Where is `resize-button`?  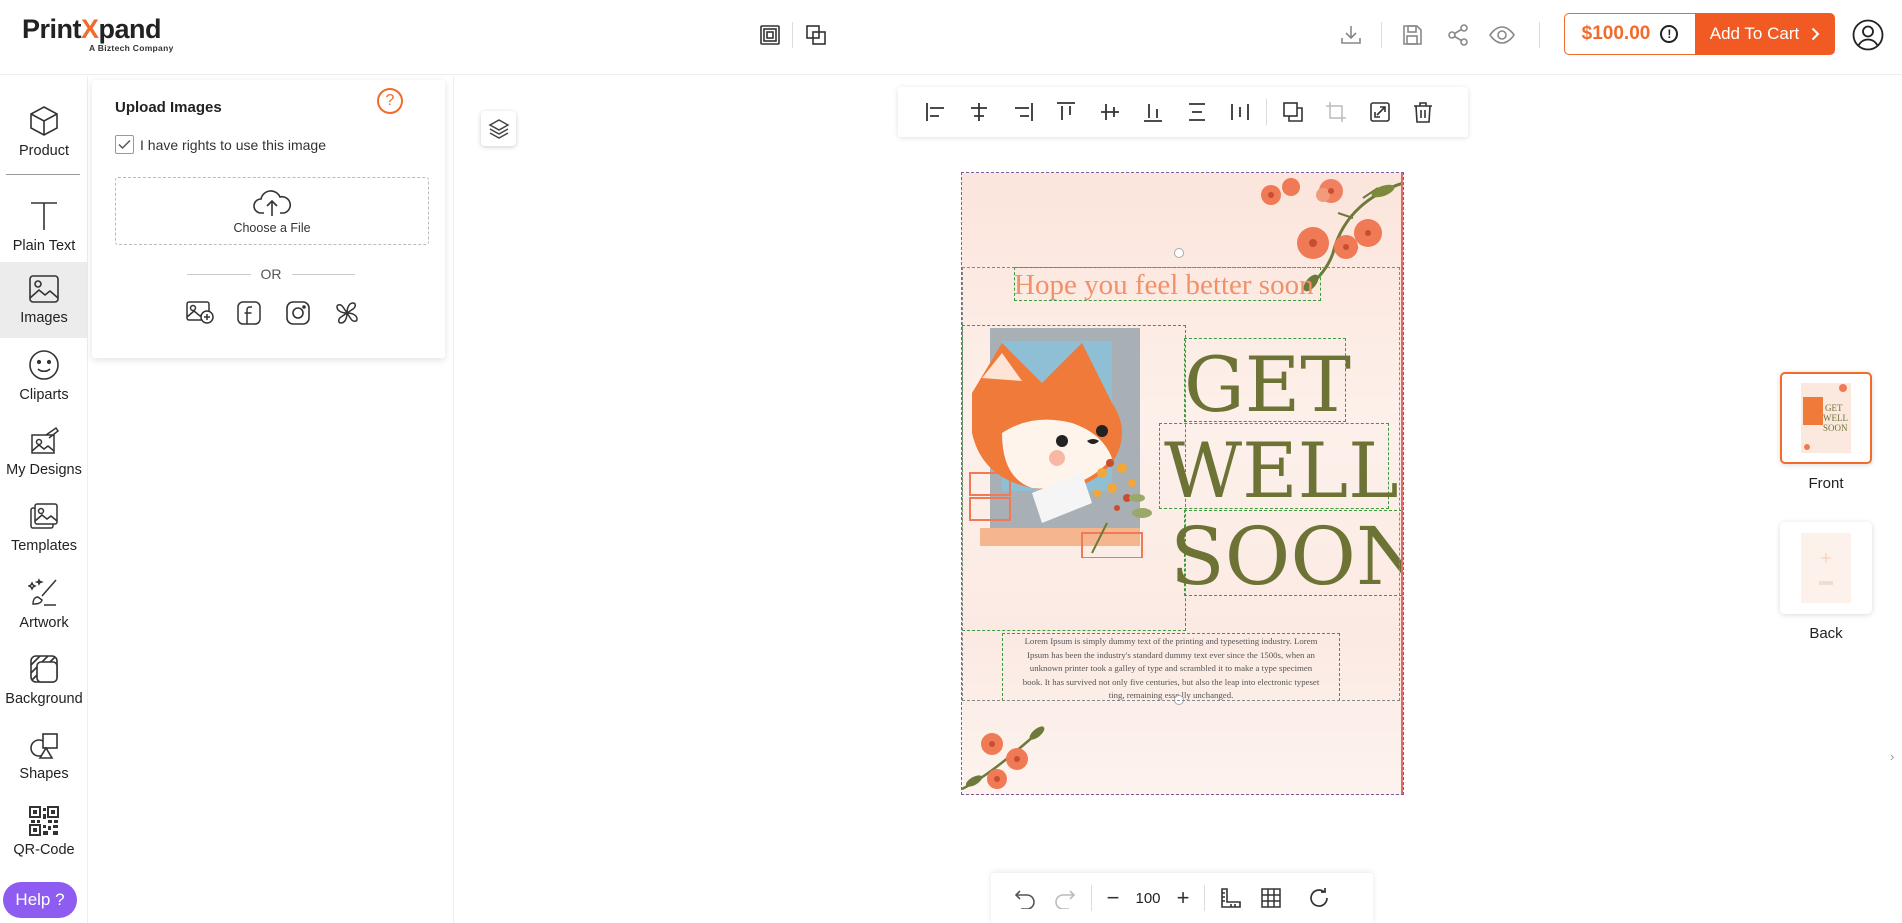 resize-button is located at coordinates (1380, 112).